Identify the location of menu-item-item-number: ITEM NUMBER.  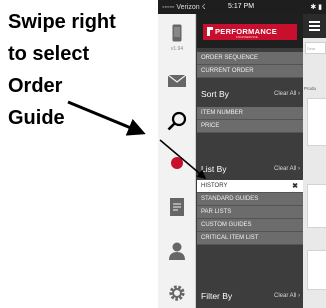
(250, 113).